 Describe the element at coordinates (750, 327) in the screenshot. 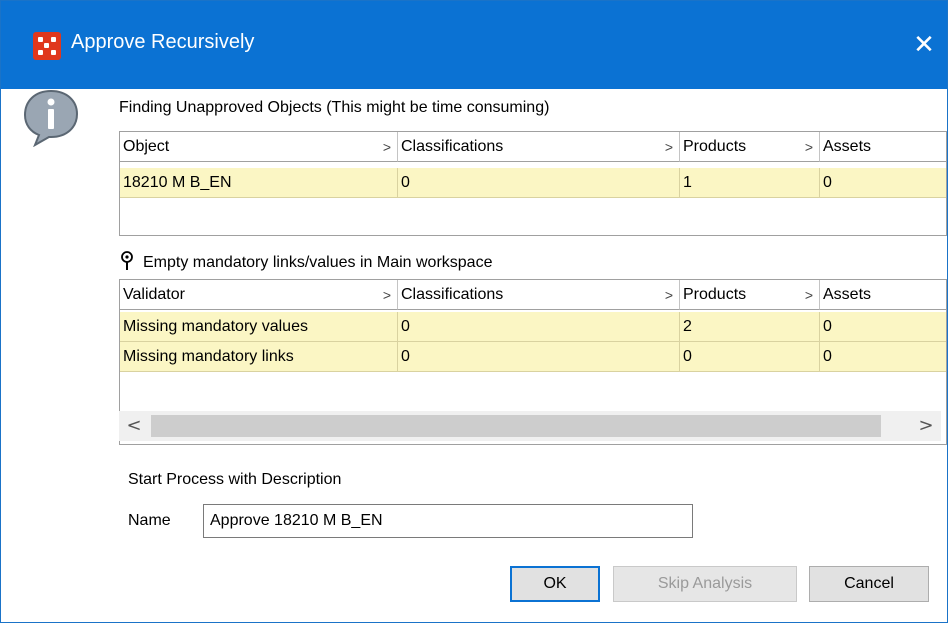

I see `table-cell: 2` at that location.